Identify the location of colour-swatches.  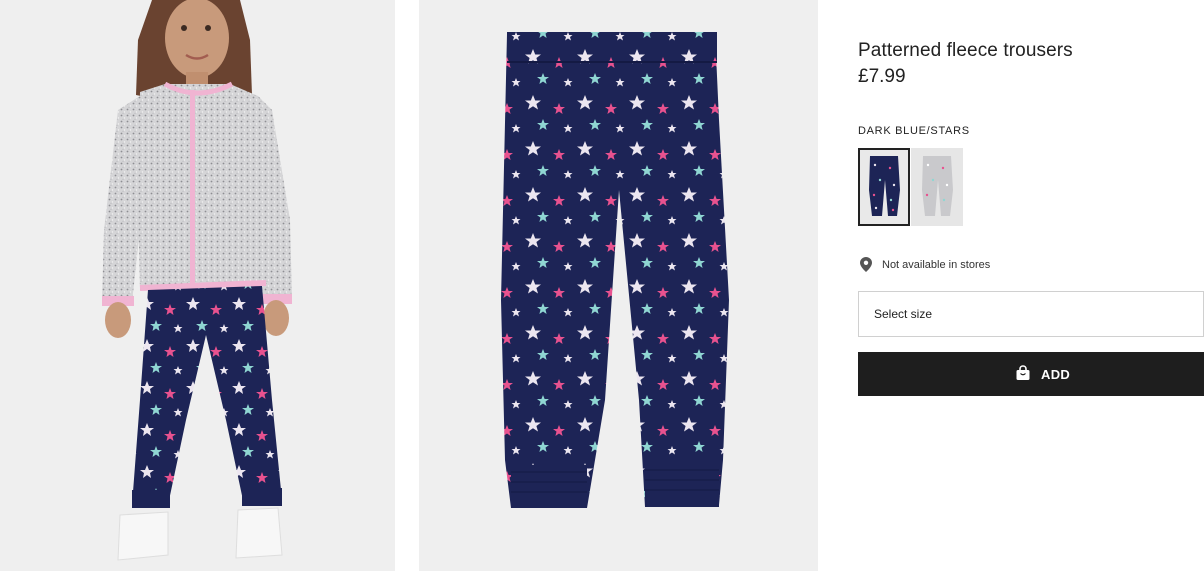
(918, 188).